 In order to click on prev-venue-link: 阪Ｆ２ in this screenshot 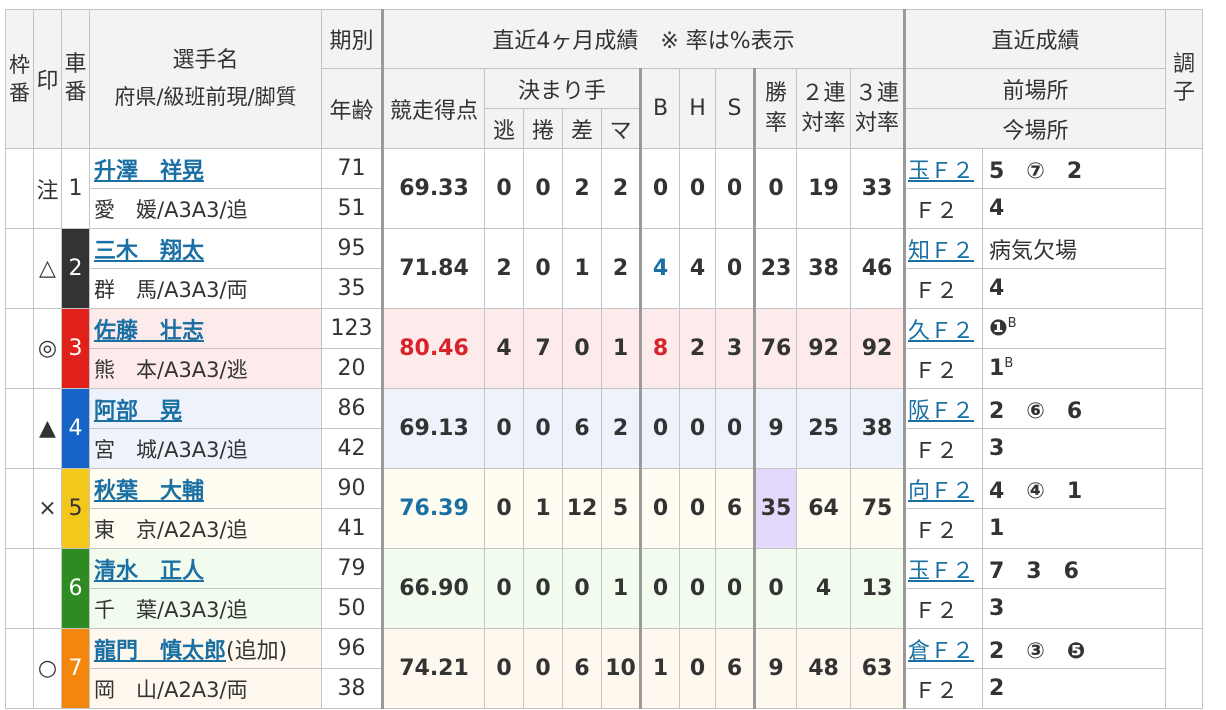, I will do `click(941, 411)`.